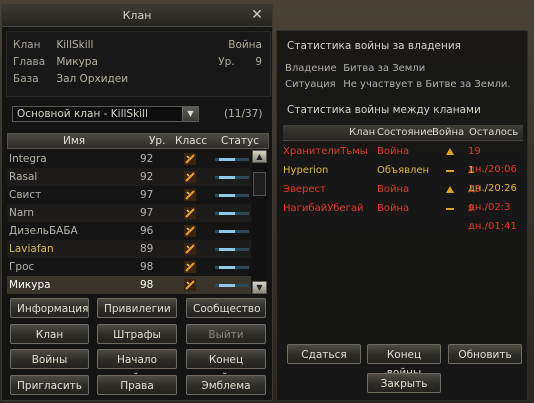 Image resolution: width=534 pixels, height=403 pixels. Describe the element at coordinates (485, 354) in the screenshot. I see `refresh-button: Обновить` at that location.